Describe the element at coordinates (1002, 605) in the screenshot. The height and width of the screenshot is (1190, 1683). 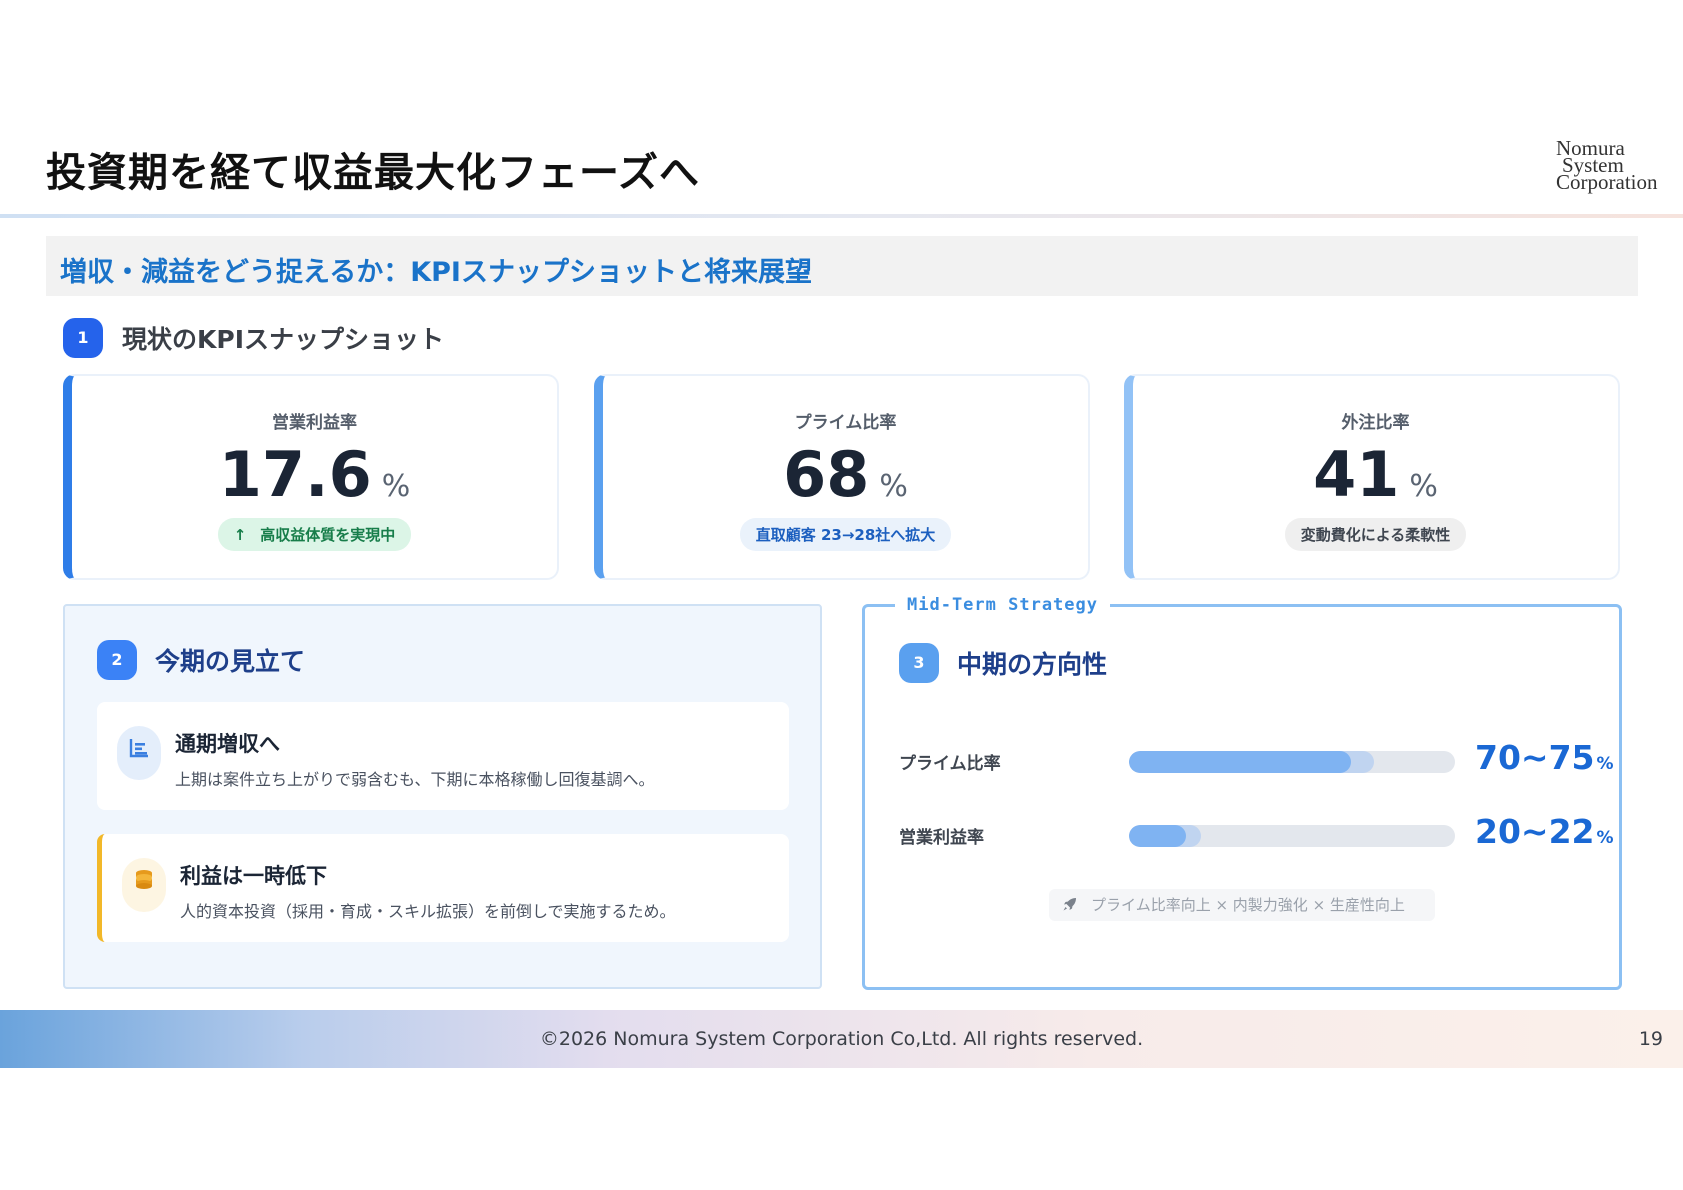
I see `strategy-tag: Mid-Term Strategy` at that location.